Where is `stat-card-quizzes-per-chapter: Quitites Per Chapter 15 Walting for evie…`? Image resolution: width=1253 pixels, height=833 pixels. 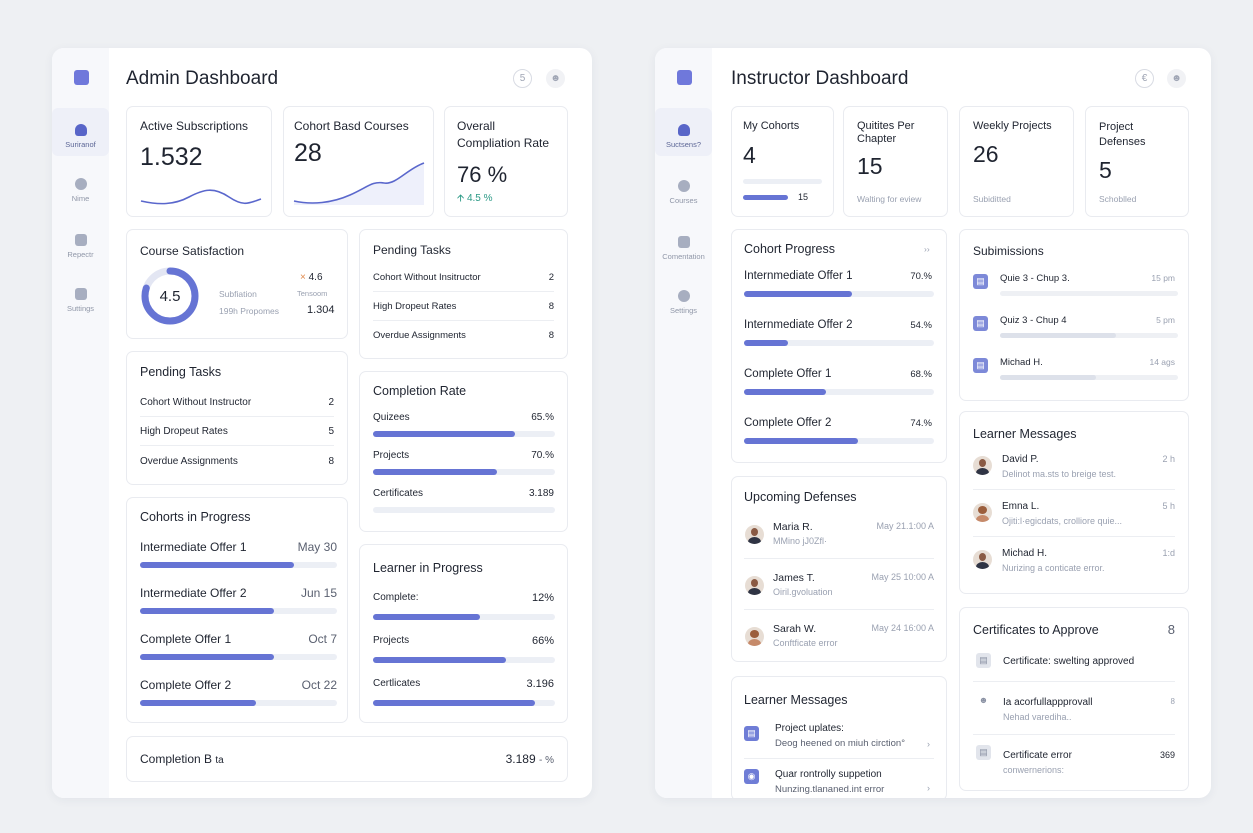
stat-card-quizzes-per-chapter: Quitites Per Chapter 15 Walting for evie… is located at coordinates (895, 161).